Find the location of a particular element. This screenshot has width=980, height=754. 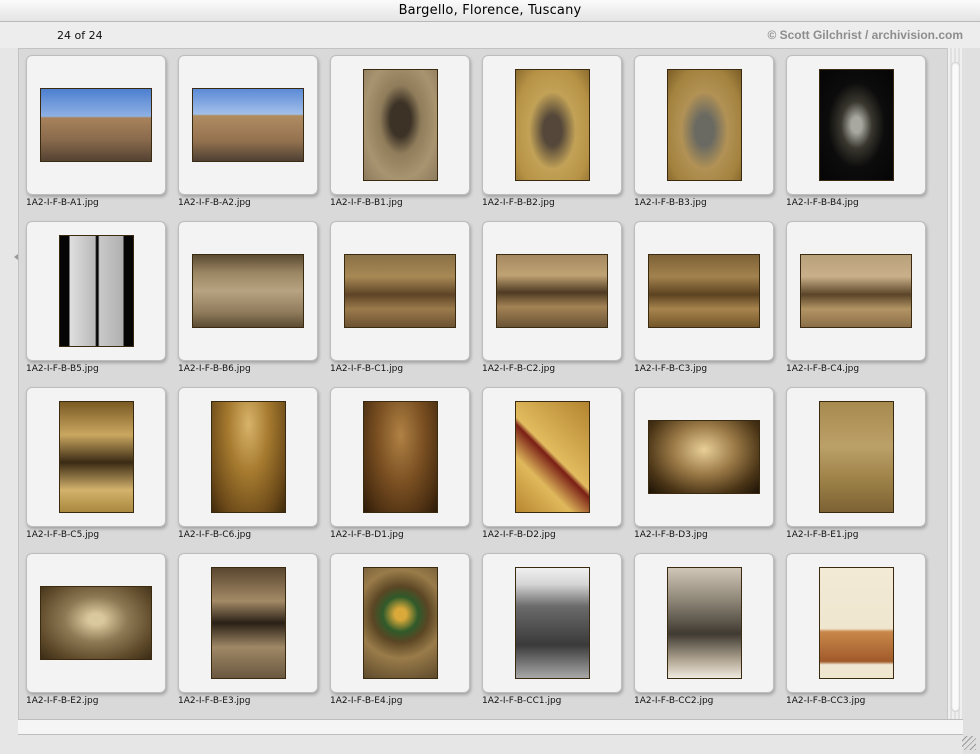

thumbnail-item: 1A2-I-F-B-B1.jpg is located at coordinates (400, 138).